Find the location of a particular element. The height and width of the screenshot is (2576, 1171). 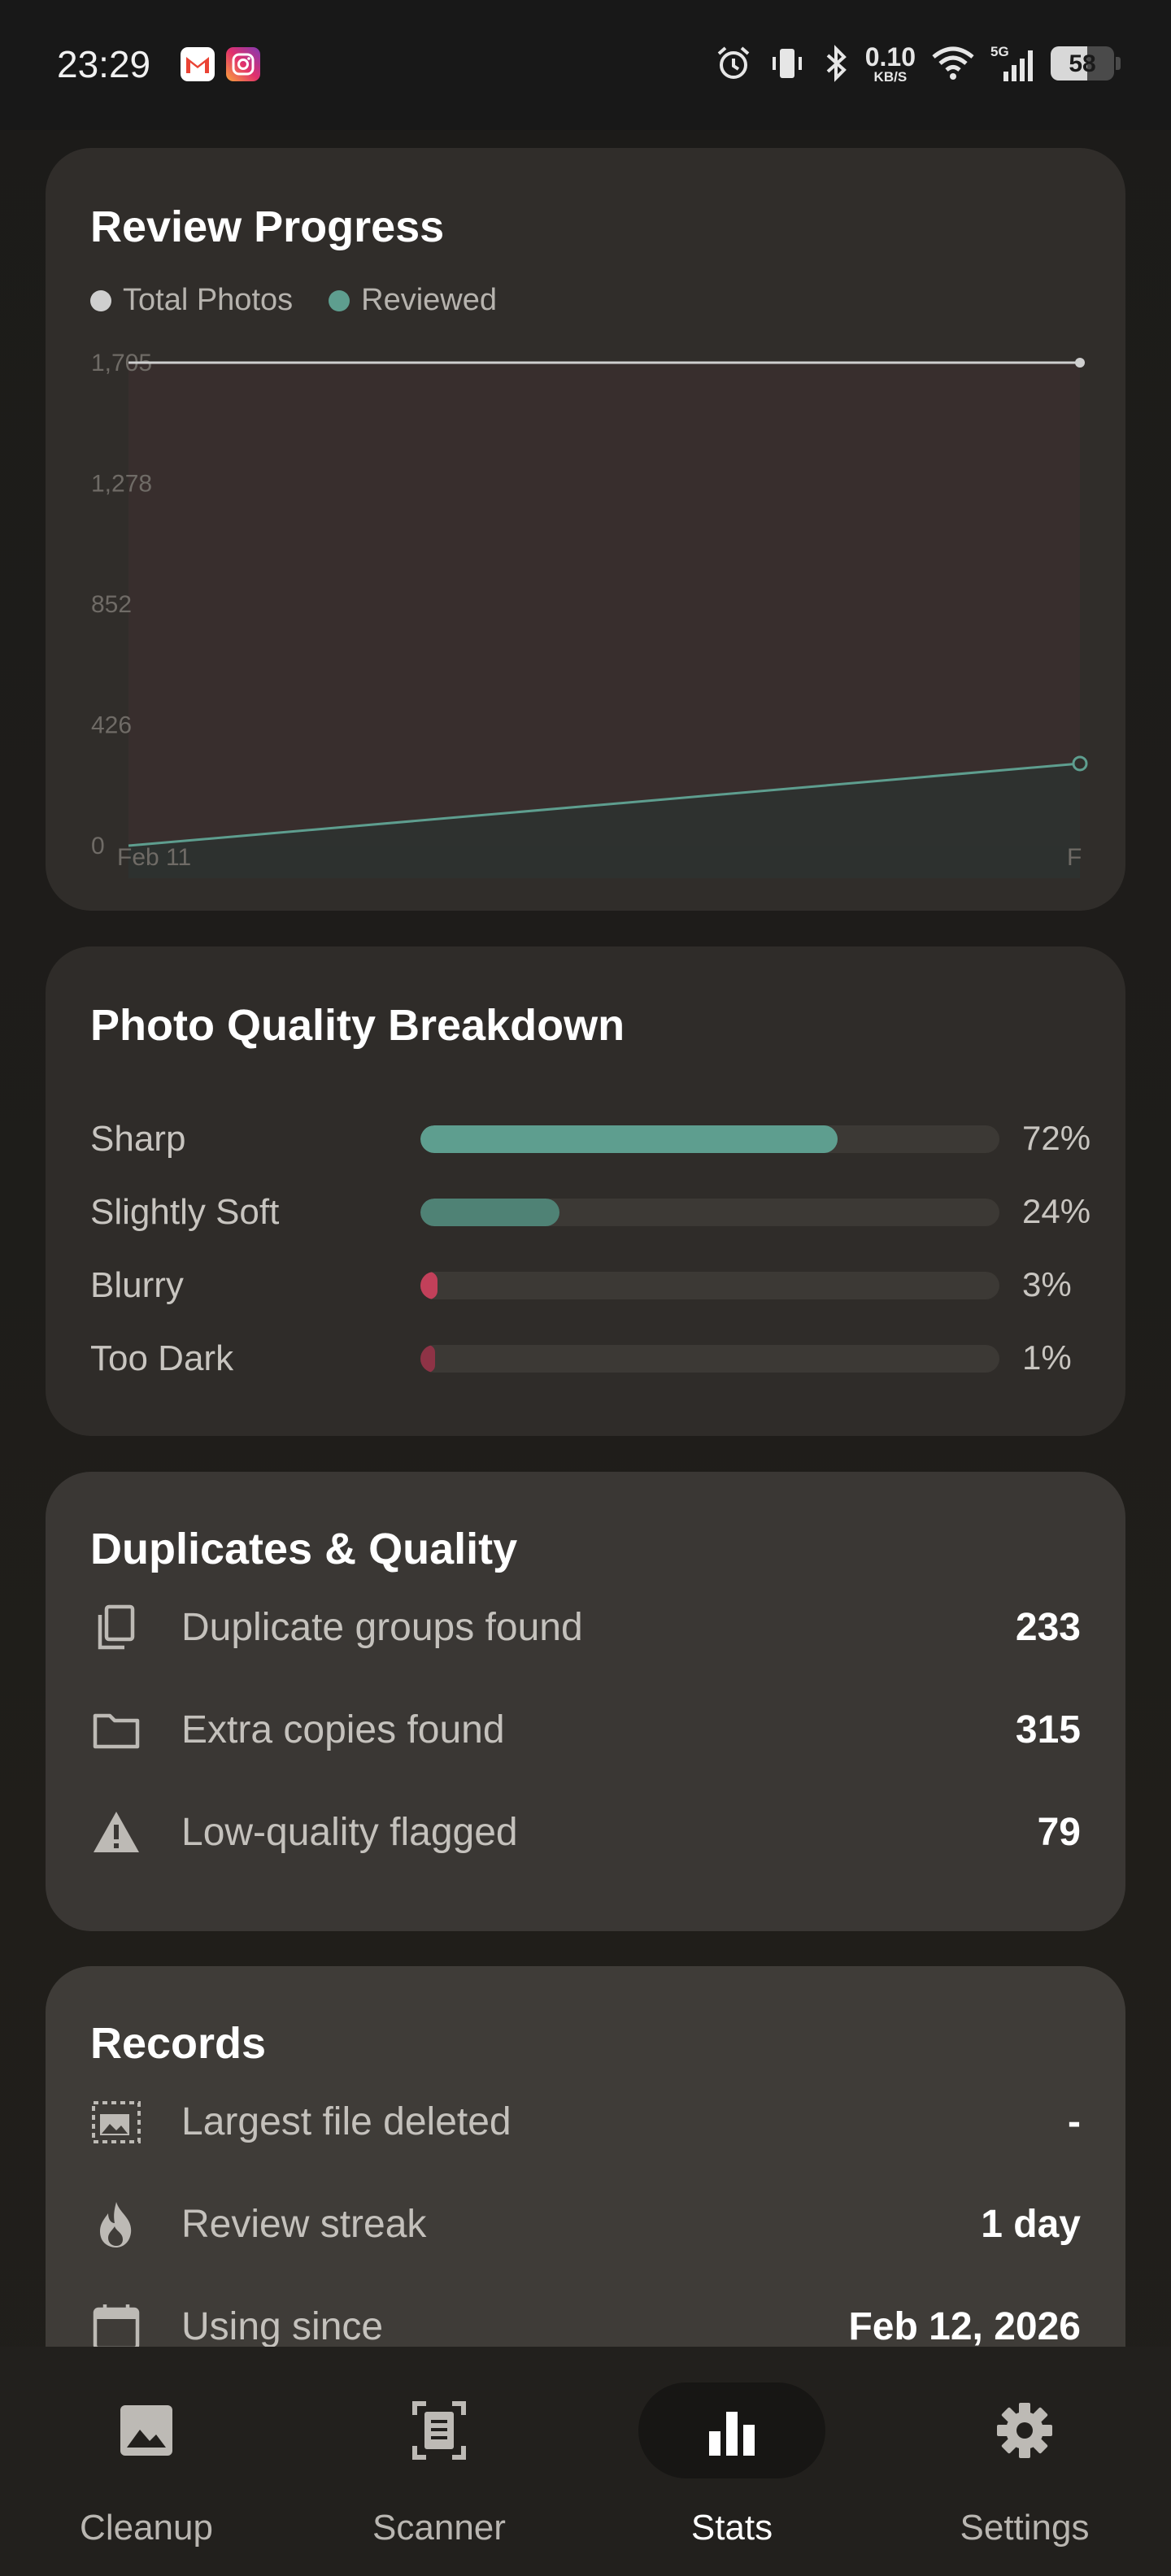

records-title: Records is located at coordinates (178, 2044).